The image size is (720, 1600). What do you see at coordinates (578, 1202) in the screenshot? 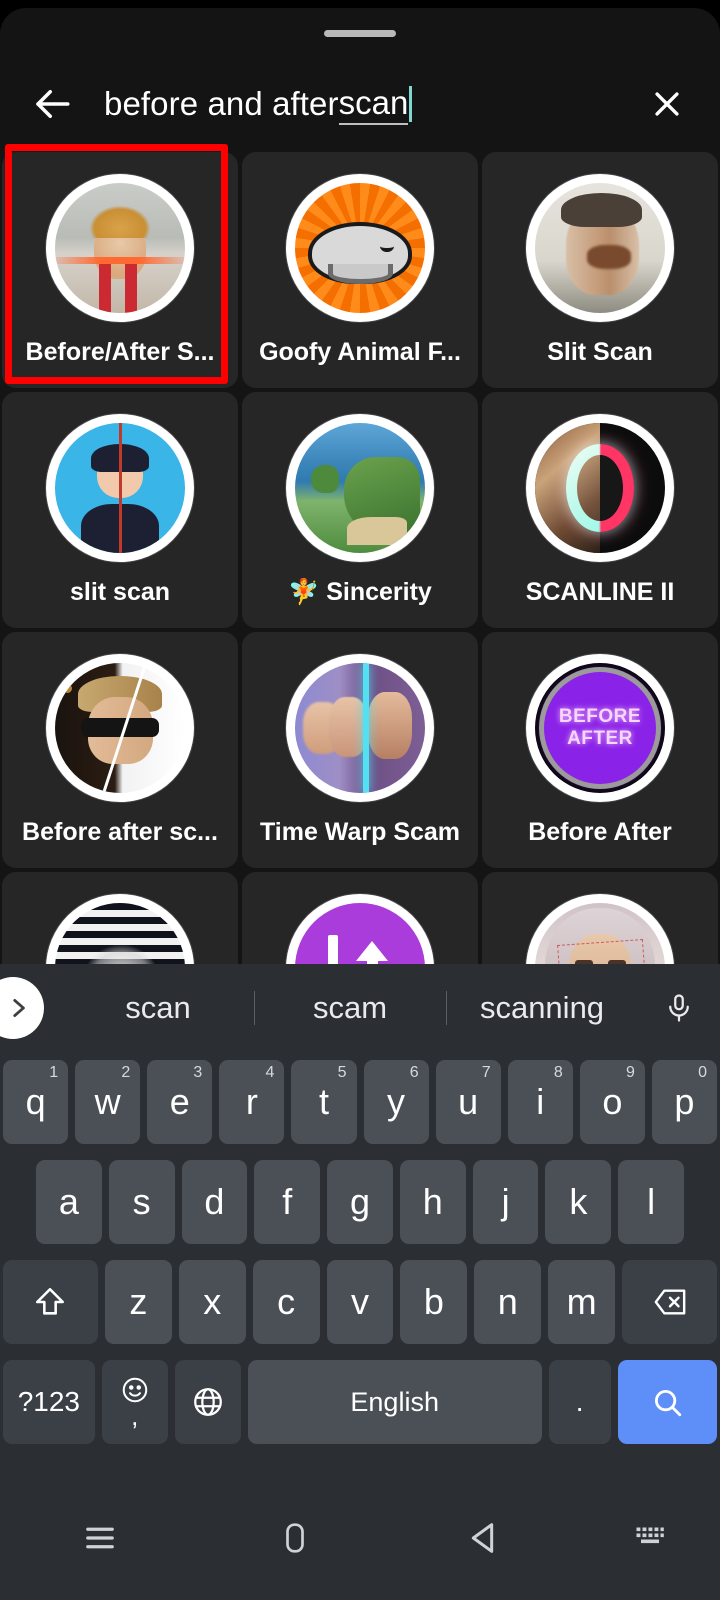
I see `key-k: k` at bounding box center [578, 1202].